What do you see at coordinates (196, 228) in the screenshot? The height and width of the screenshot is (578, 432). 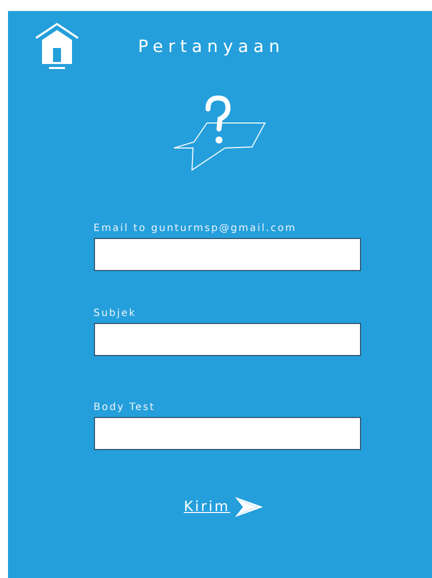 I see `field-label: Email to gunturmsp@gmail.com` at bounding box center [196, 228].